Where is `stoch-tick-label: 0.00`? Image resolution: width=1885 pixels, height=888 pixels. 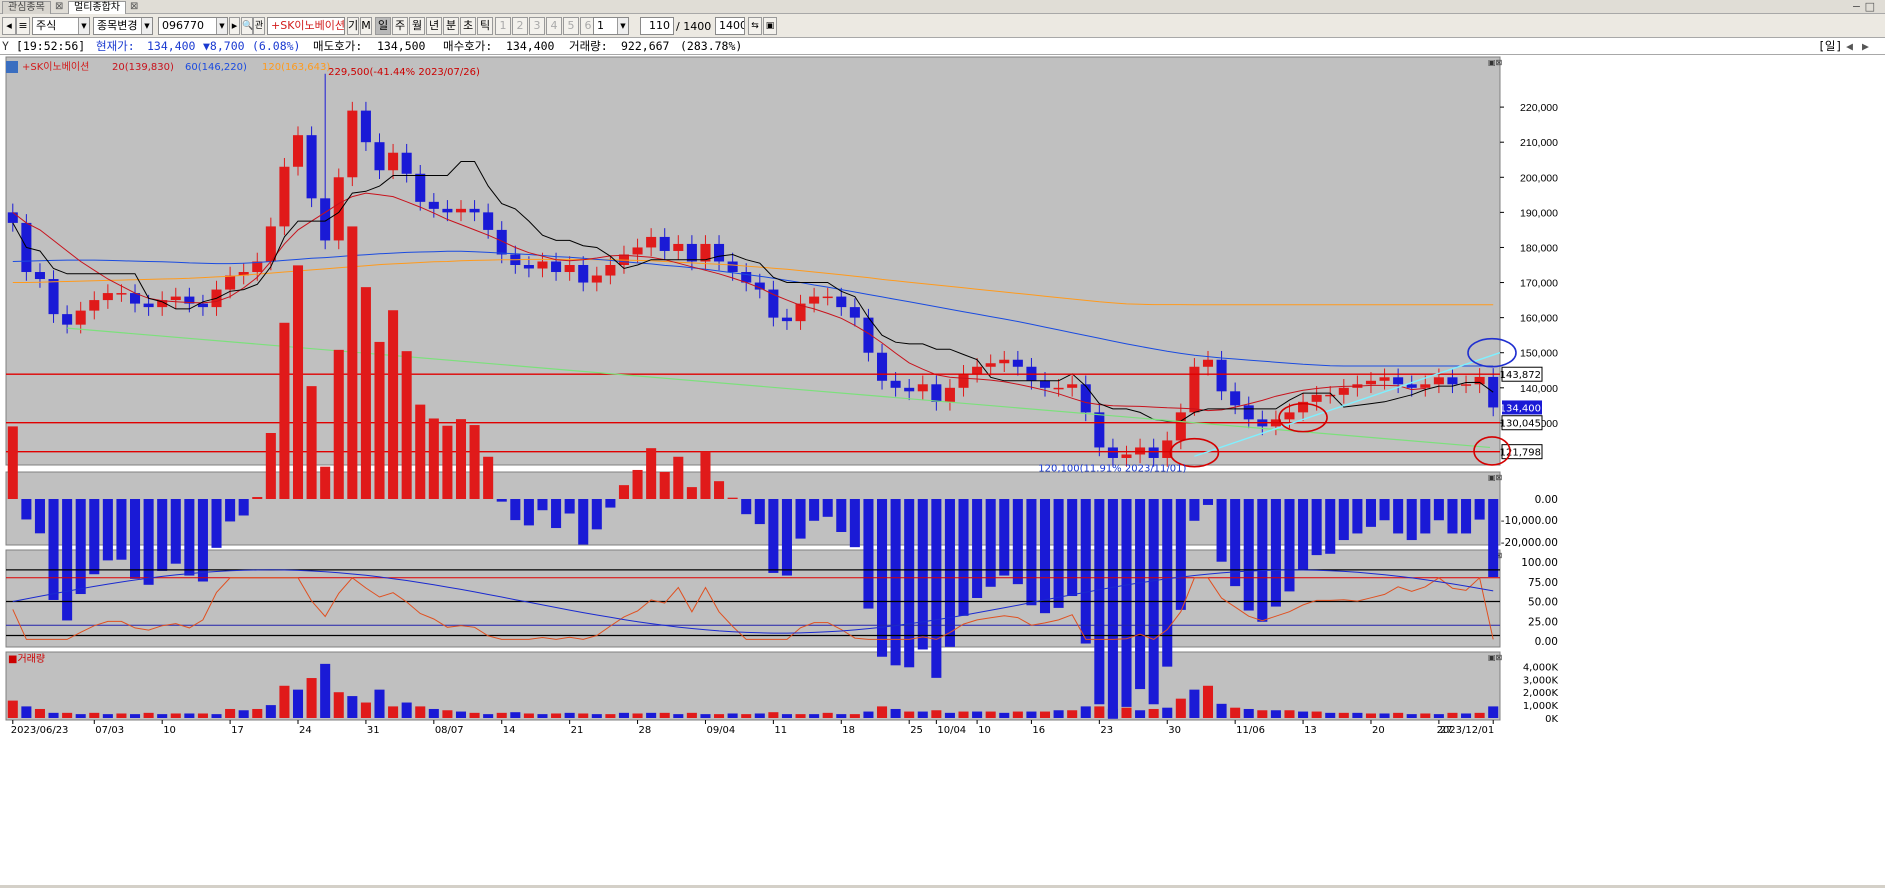
stoch-tick-label: 0.00 is located at coordinates (1546, 642).